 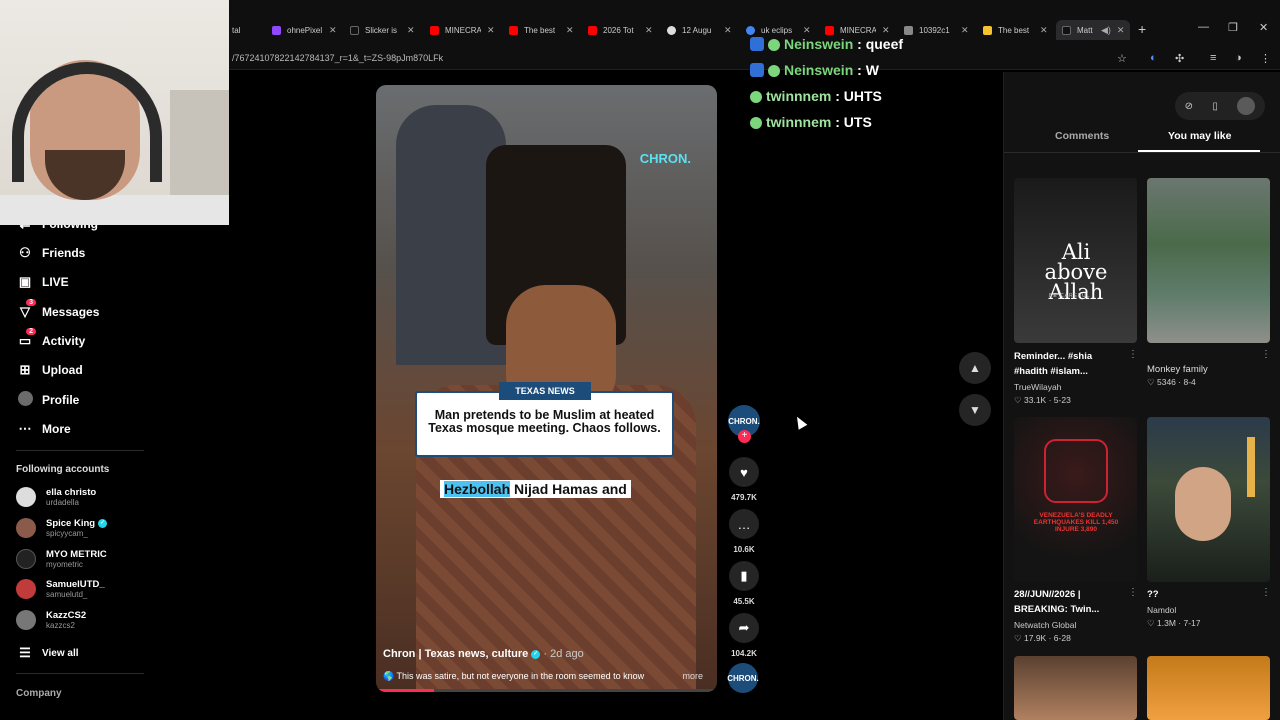 I want to click on save-button: ▮ 45.5K, so click(x=744, y=583).